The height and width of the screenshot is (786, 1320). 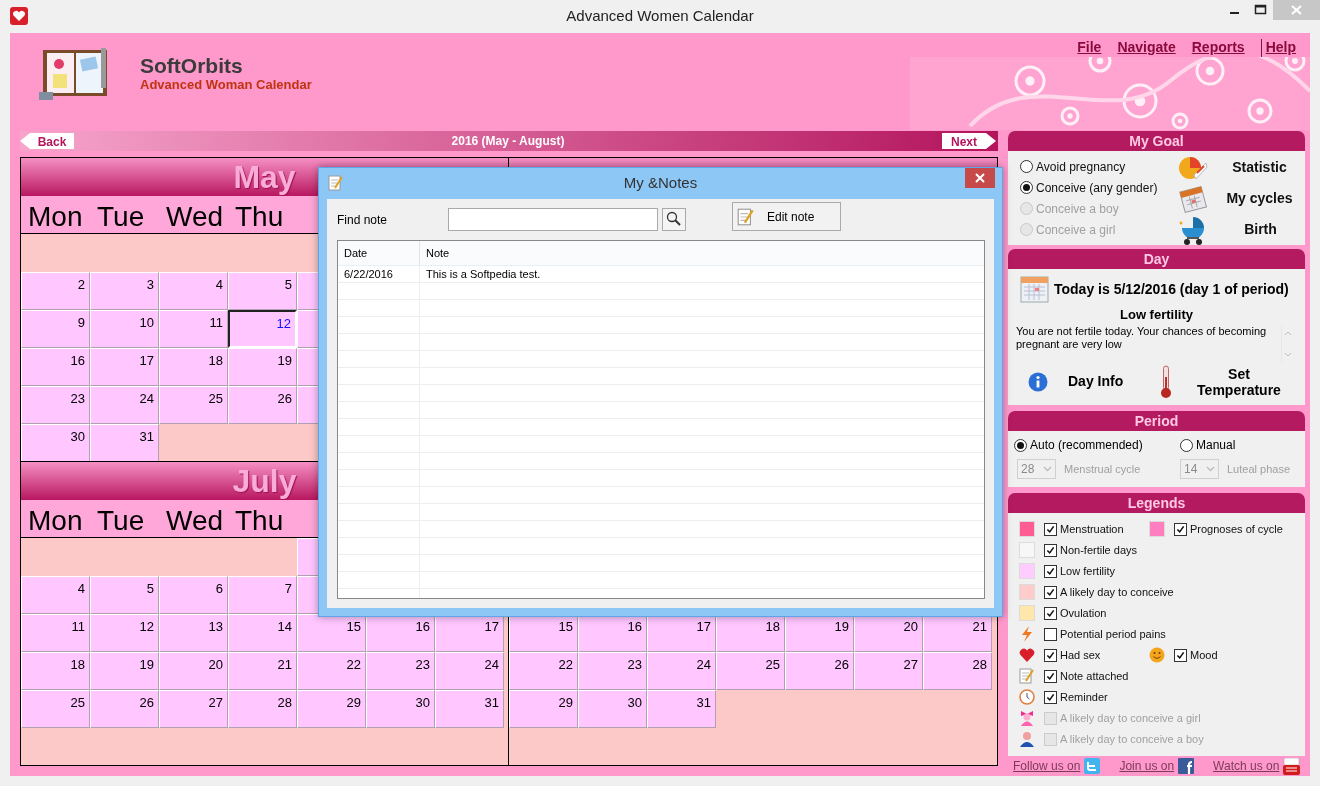 What do you see at coordinates (124, 367) in the screenshot?
I see `day-cell: 17` at bounding box center [124, 367].